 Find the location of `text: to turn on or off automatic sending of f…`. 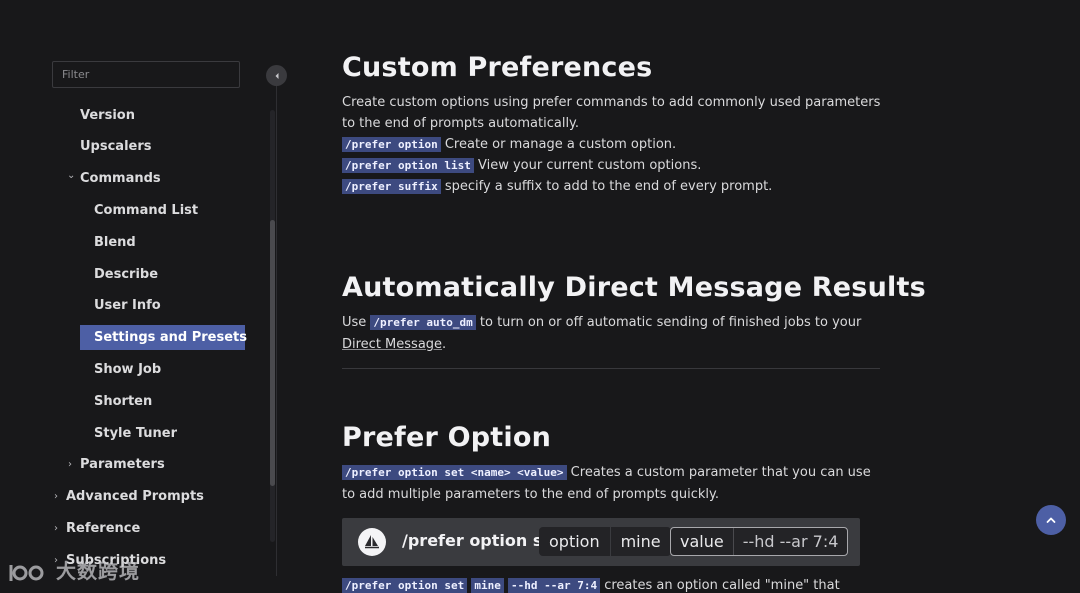

text: to turn on or off automatic sending of f… is located at coordinates (668, 322).